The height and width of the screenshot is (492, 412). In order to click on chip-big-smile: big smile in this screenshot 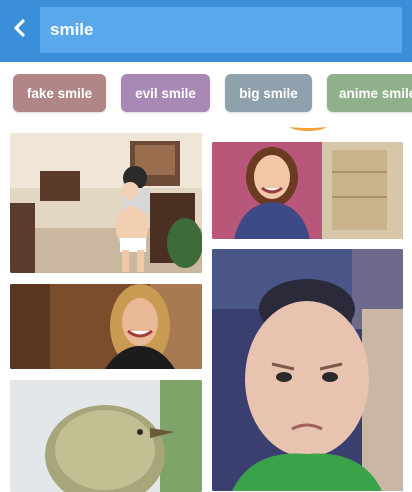, I will do `click(268, 93)`.